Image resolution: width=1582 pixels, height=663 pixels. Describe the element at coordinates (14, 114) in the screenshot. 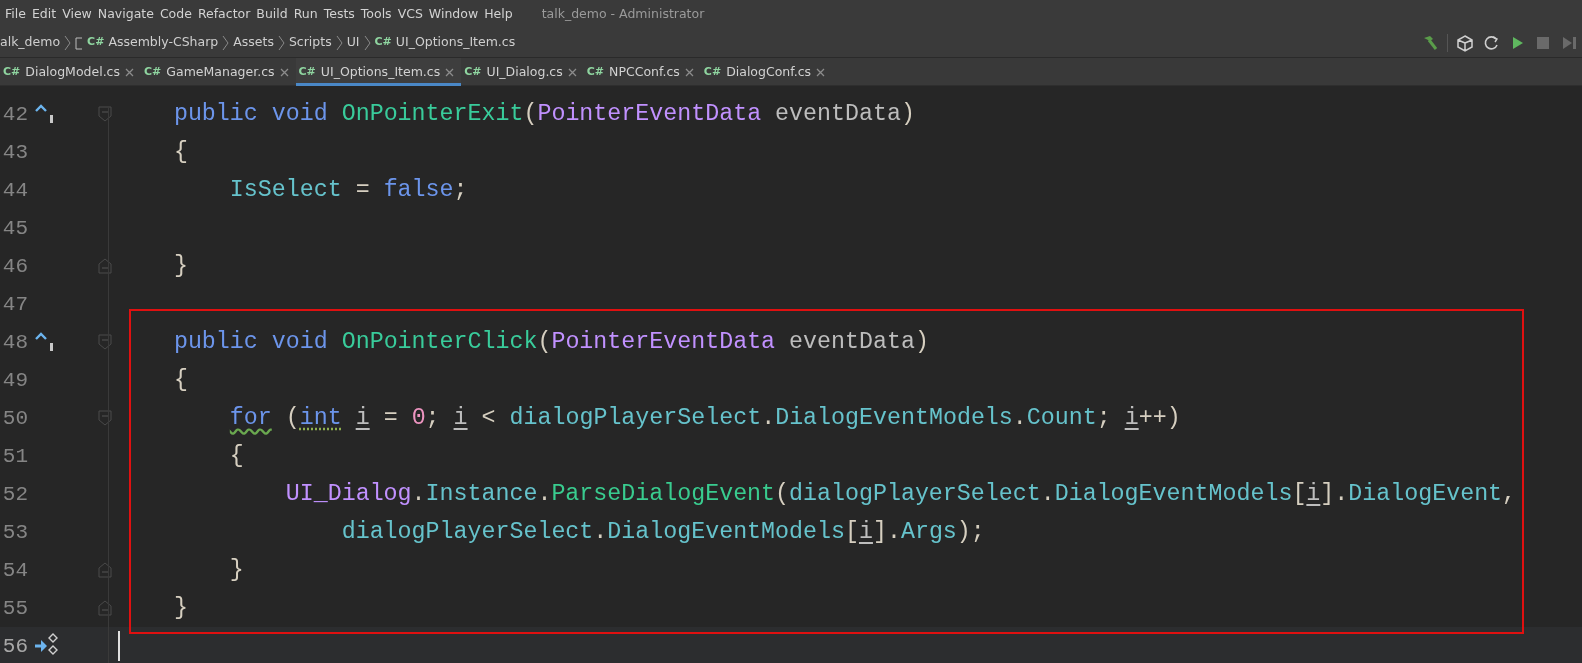

I see `line-number: 42` at that location.